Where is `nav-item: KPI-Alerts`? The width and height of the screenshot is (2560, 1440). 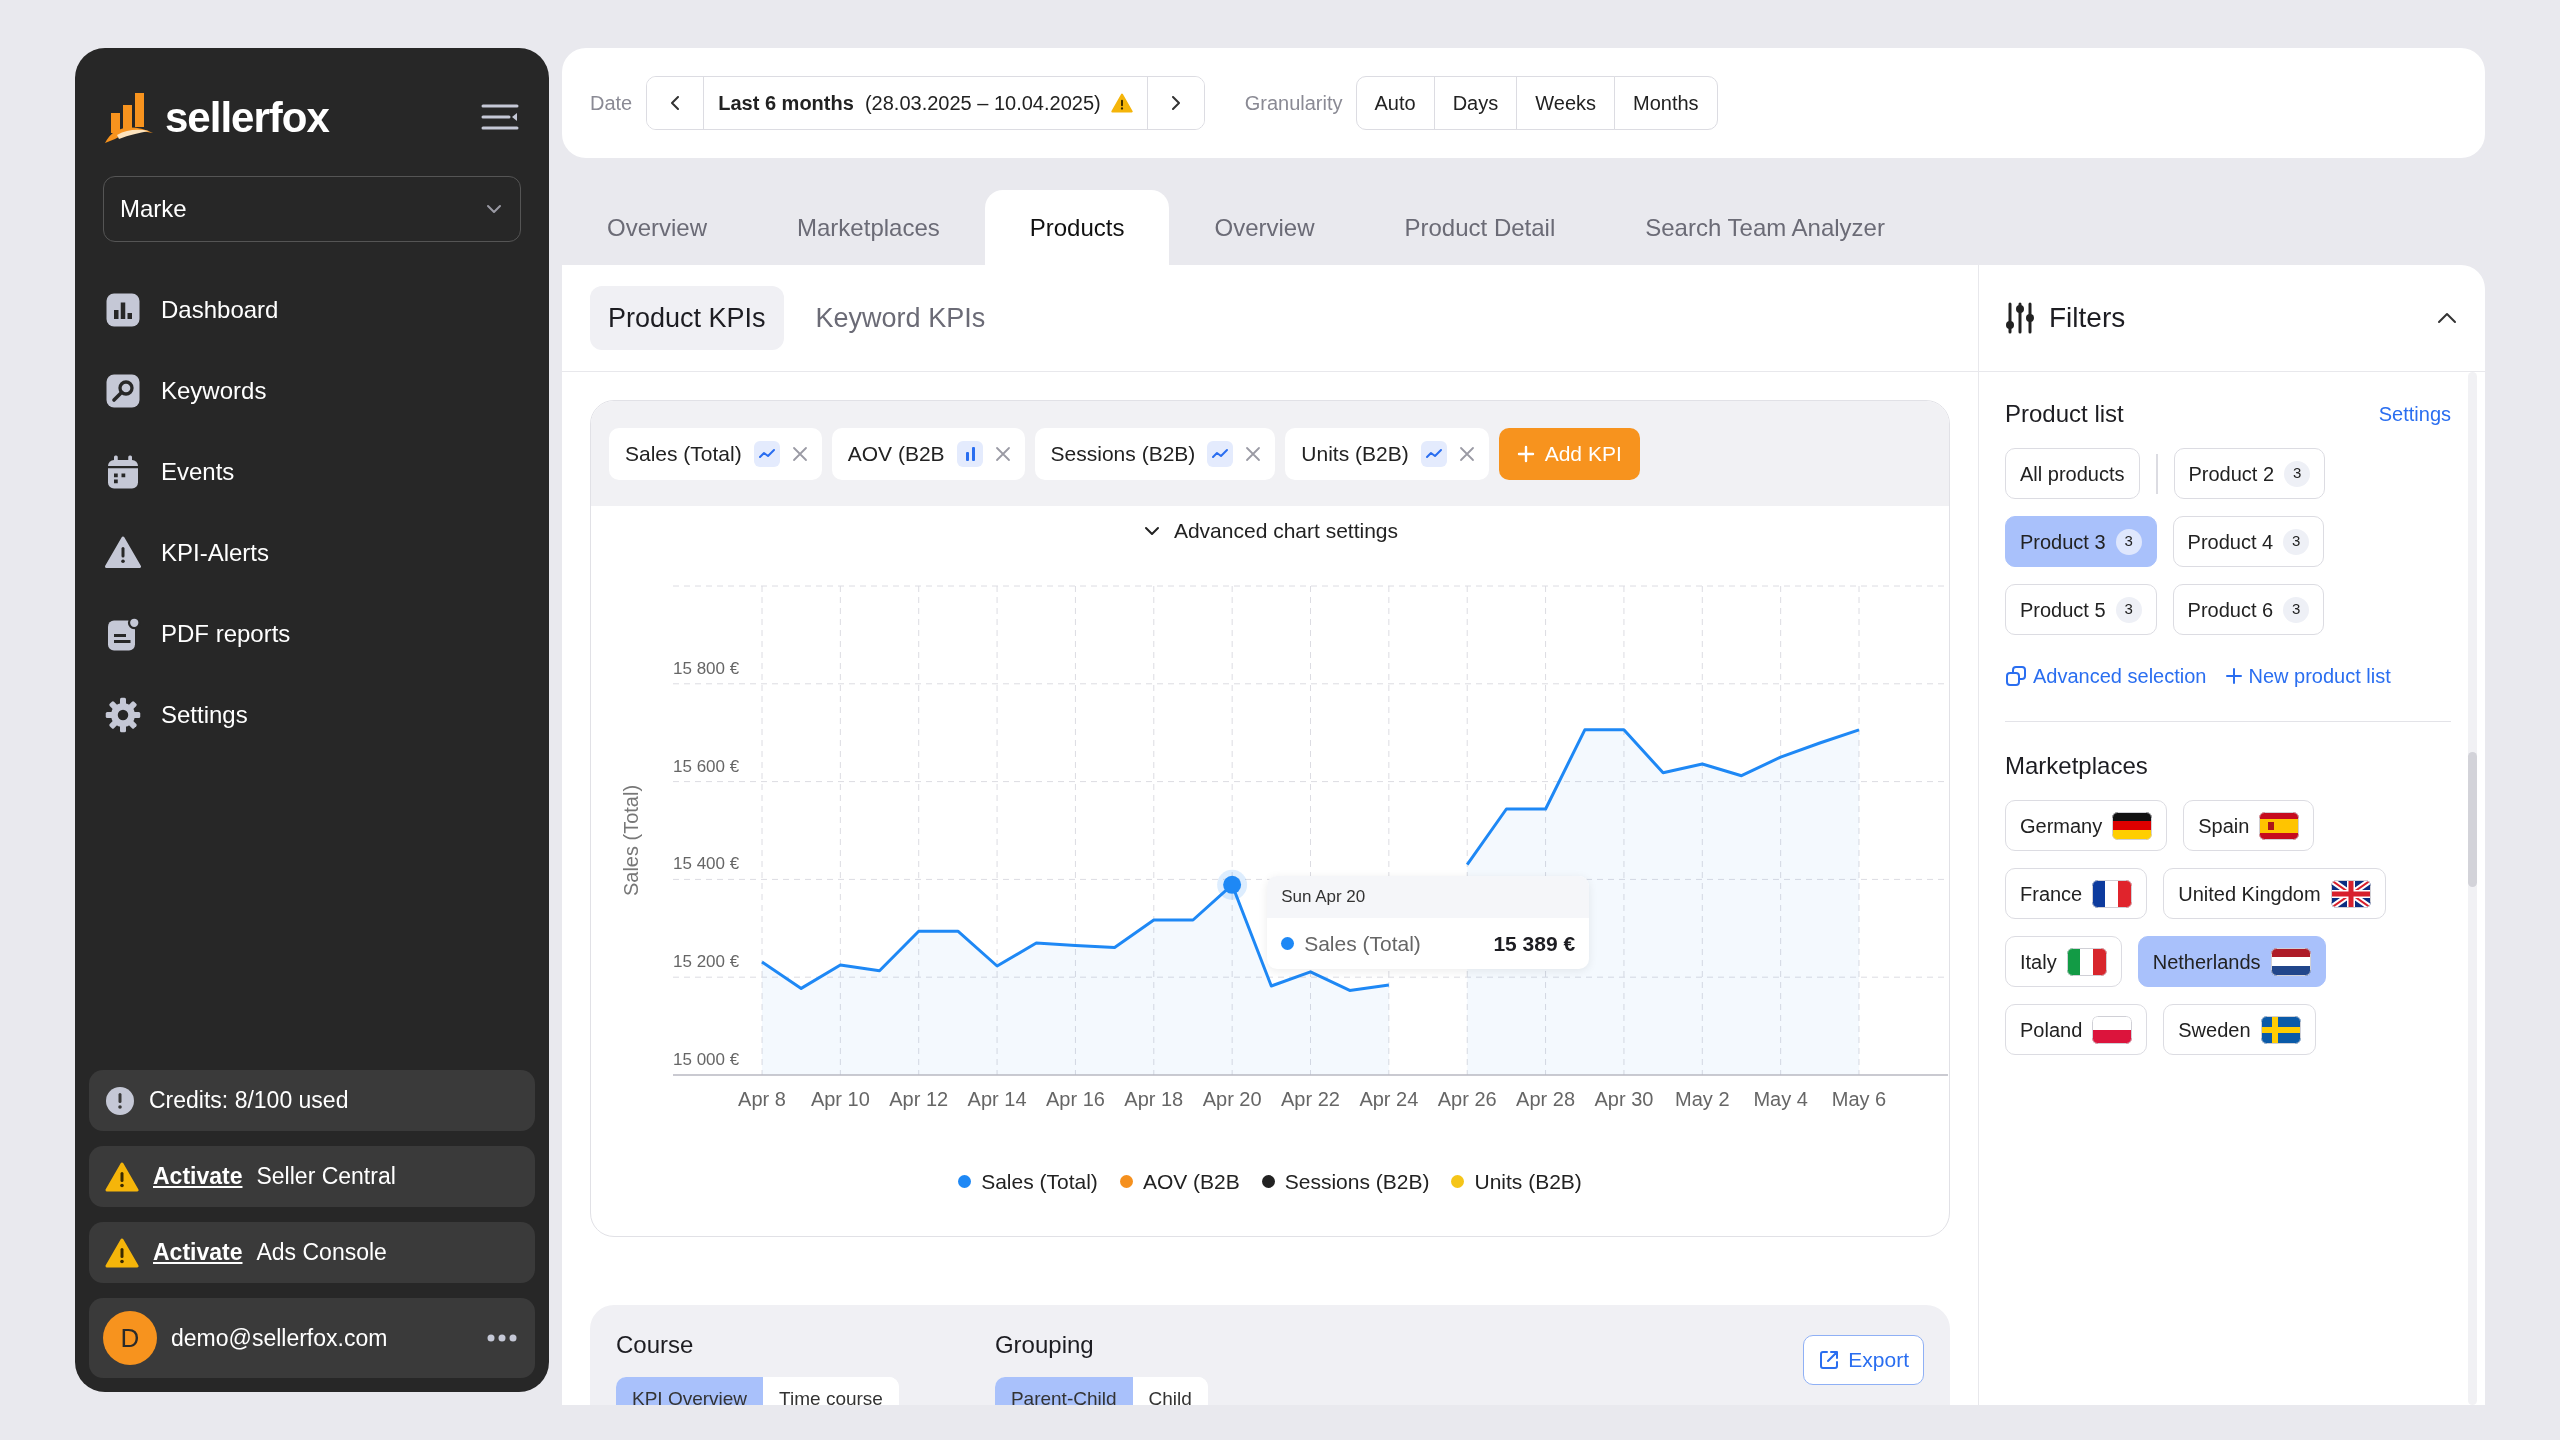 nav-item: KPI-Alerts is located at coordinates (312, 552).